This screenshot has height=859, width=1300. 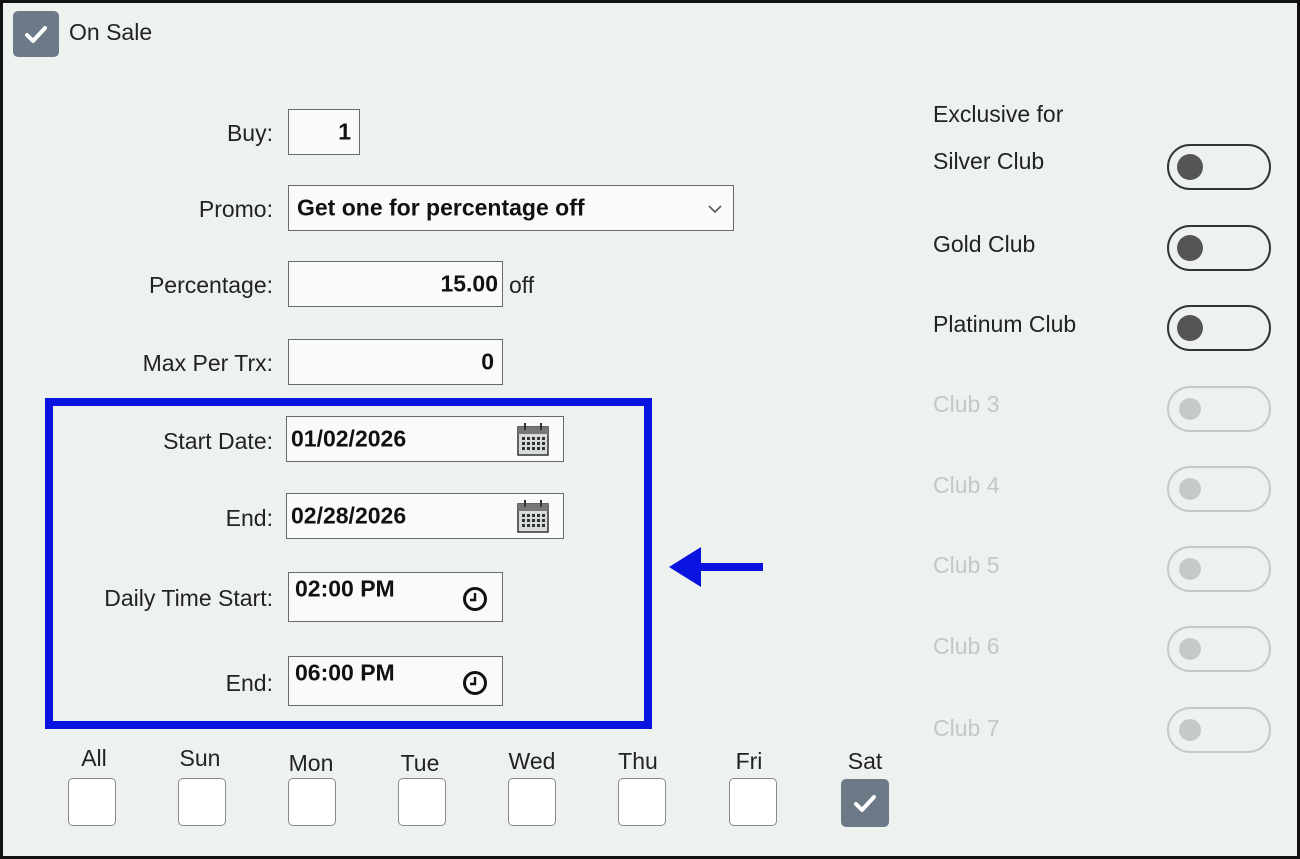 I want to click on max-per-trx-label: Max Per Trx:, so click(x=207, y=363).